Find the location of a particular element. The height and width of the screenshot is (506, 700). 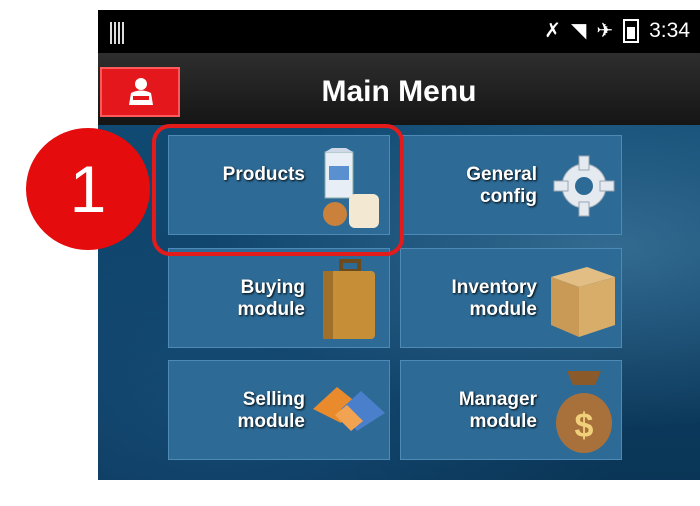

mute-icon: ✗ is located at coordinates (552, 31).